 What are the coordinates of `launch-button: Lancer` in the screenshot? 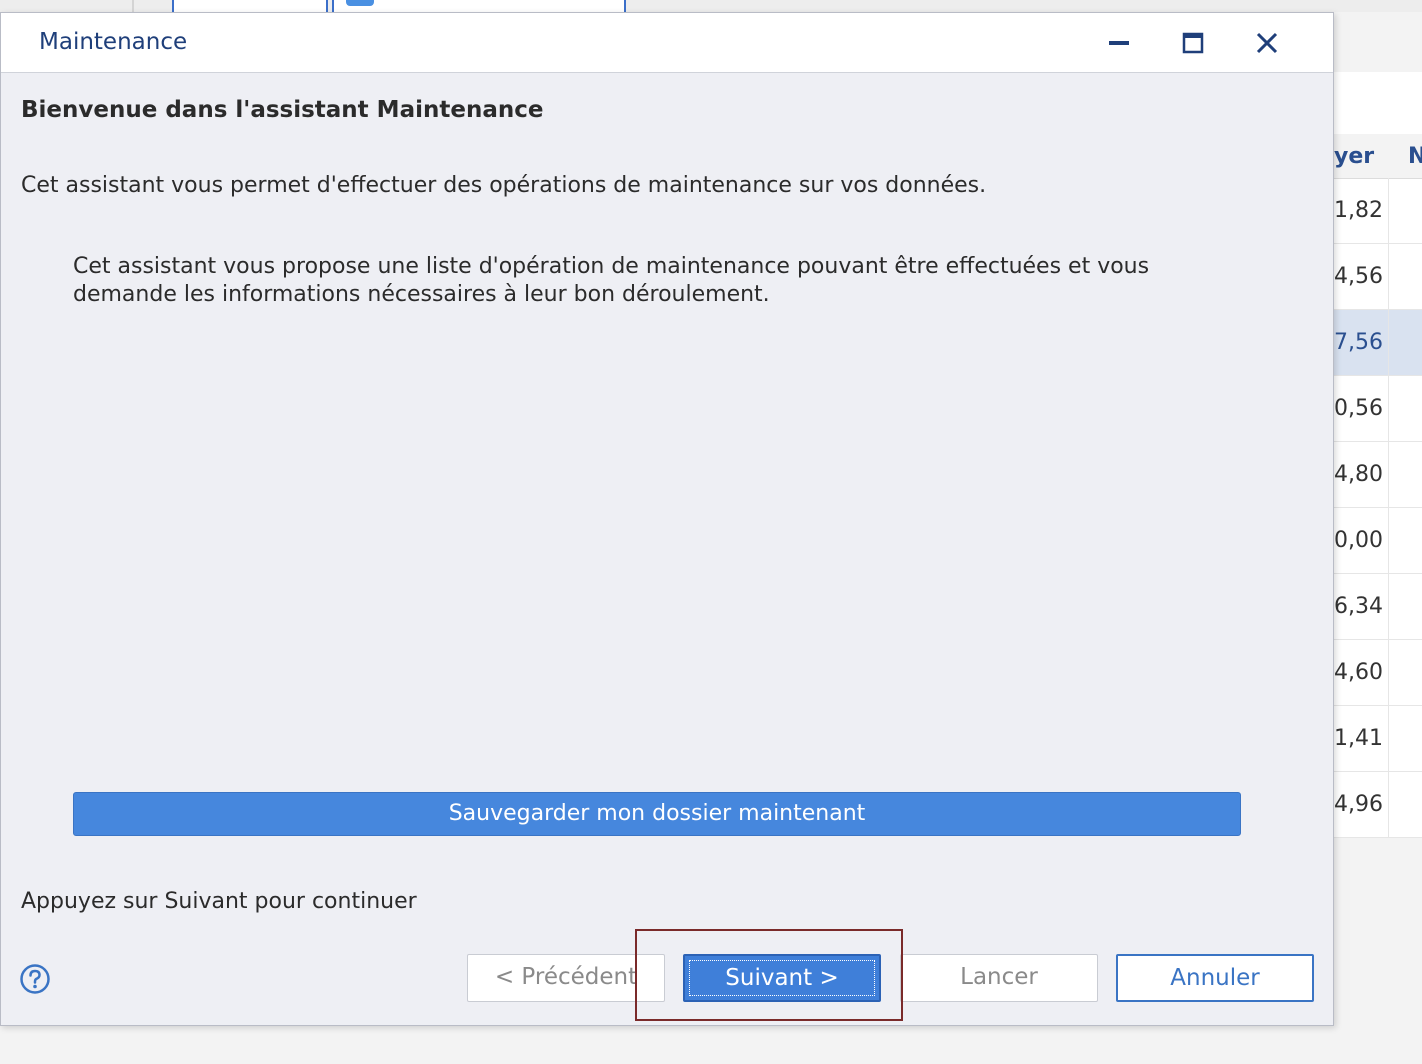 It's located at (999, 978).